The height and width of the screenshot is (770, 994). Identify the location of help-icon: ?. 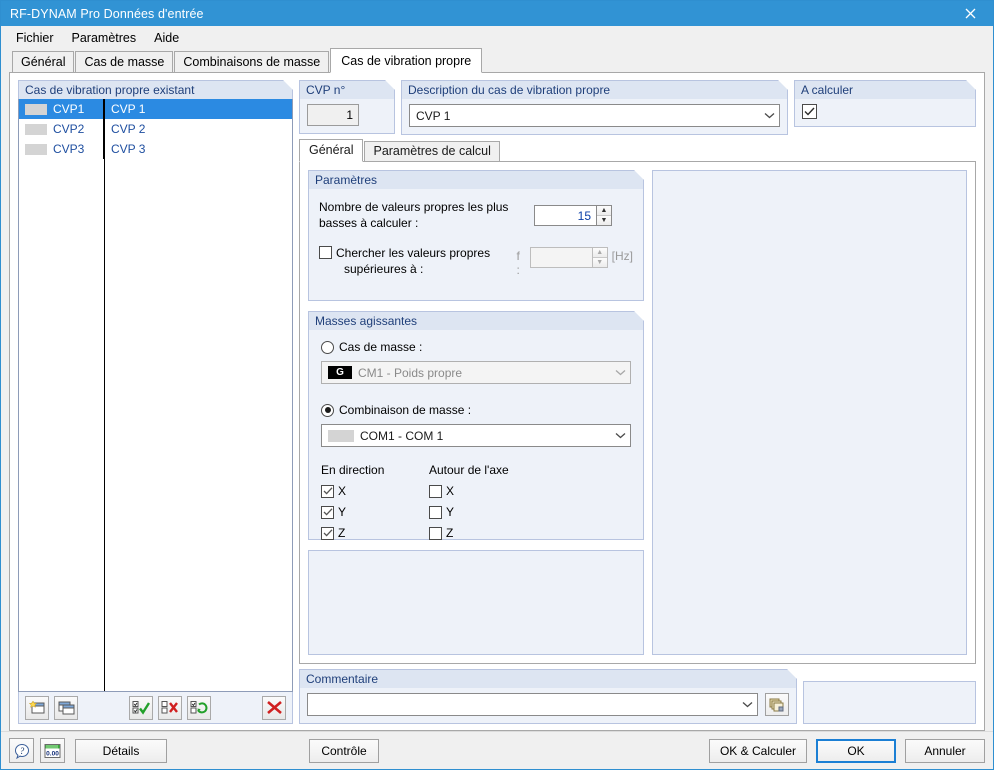
(21, 750).